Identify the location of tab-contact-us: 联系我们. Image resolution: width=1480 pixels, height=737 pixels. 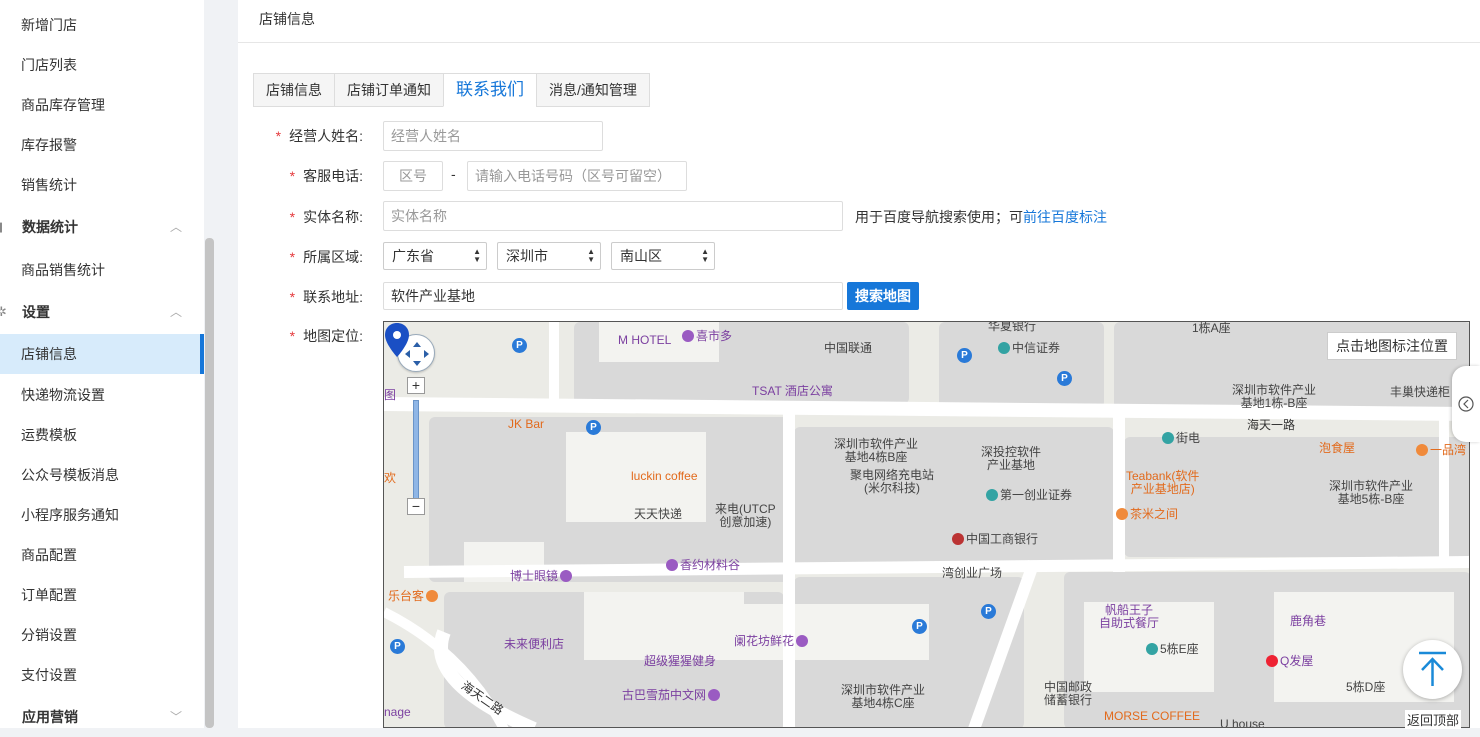
(489, 90).